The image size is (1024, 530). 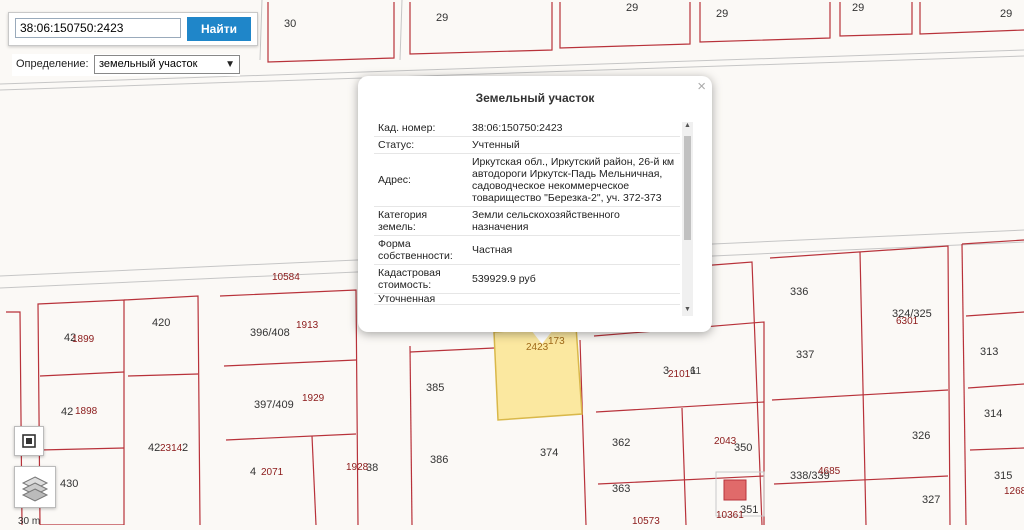 I want to click on info-key: Категория земель:, so click(x=421, y=221).